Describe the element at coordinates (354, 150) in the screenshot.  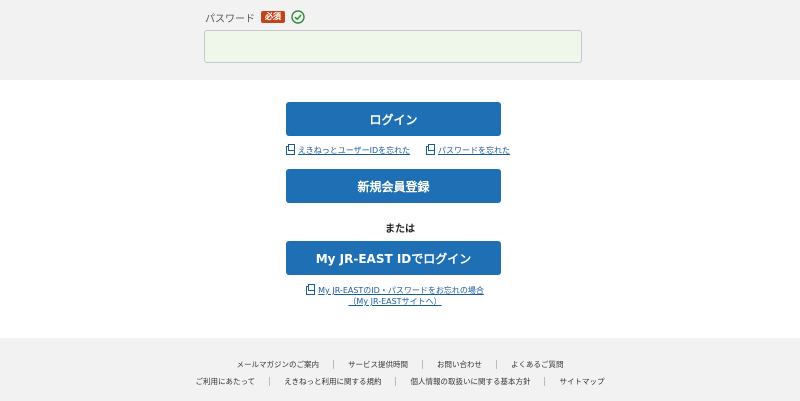
I see `forgot-user-id-label: えきねっとユーザーIDを忘れた` at that location.